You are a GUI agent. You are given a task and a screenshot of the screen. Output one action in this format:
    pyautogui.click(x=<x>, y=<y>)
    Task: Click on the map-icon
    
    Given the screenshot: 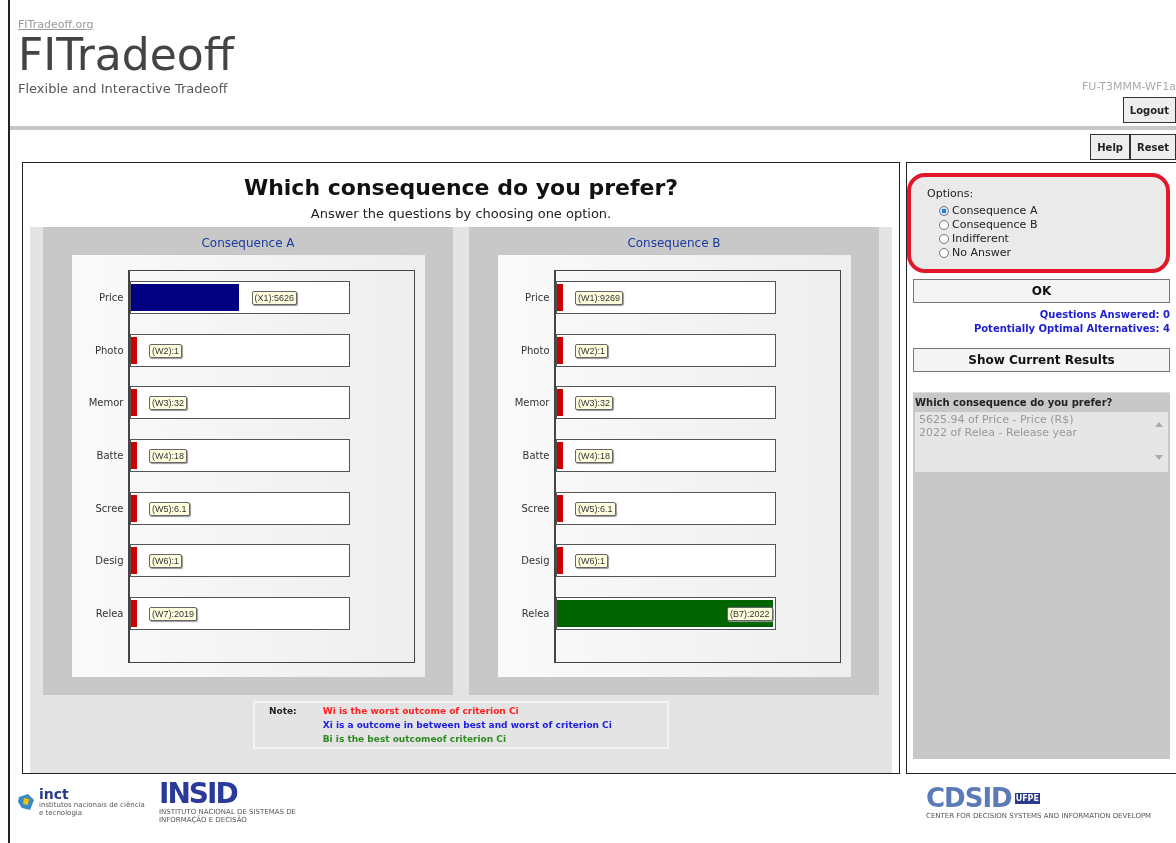 What is the action you would take?
    pyautogui.click(x=26, y=802)
    